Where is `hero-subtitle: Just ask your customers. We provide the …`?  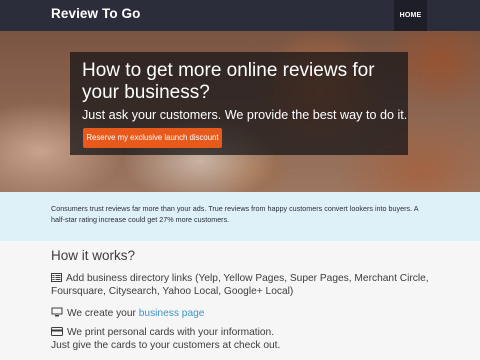
hero-subtitle: Just ask your customers. We provide the … is located at coordinates (245, 115).